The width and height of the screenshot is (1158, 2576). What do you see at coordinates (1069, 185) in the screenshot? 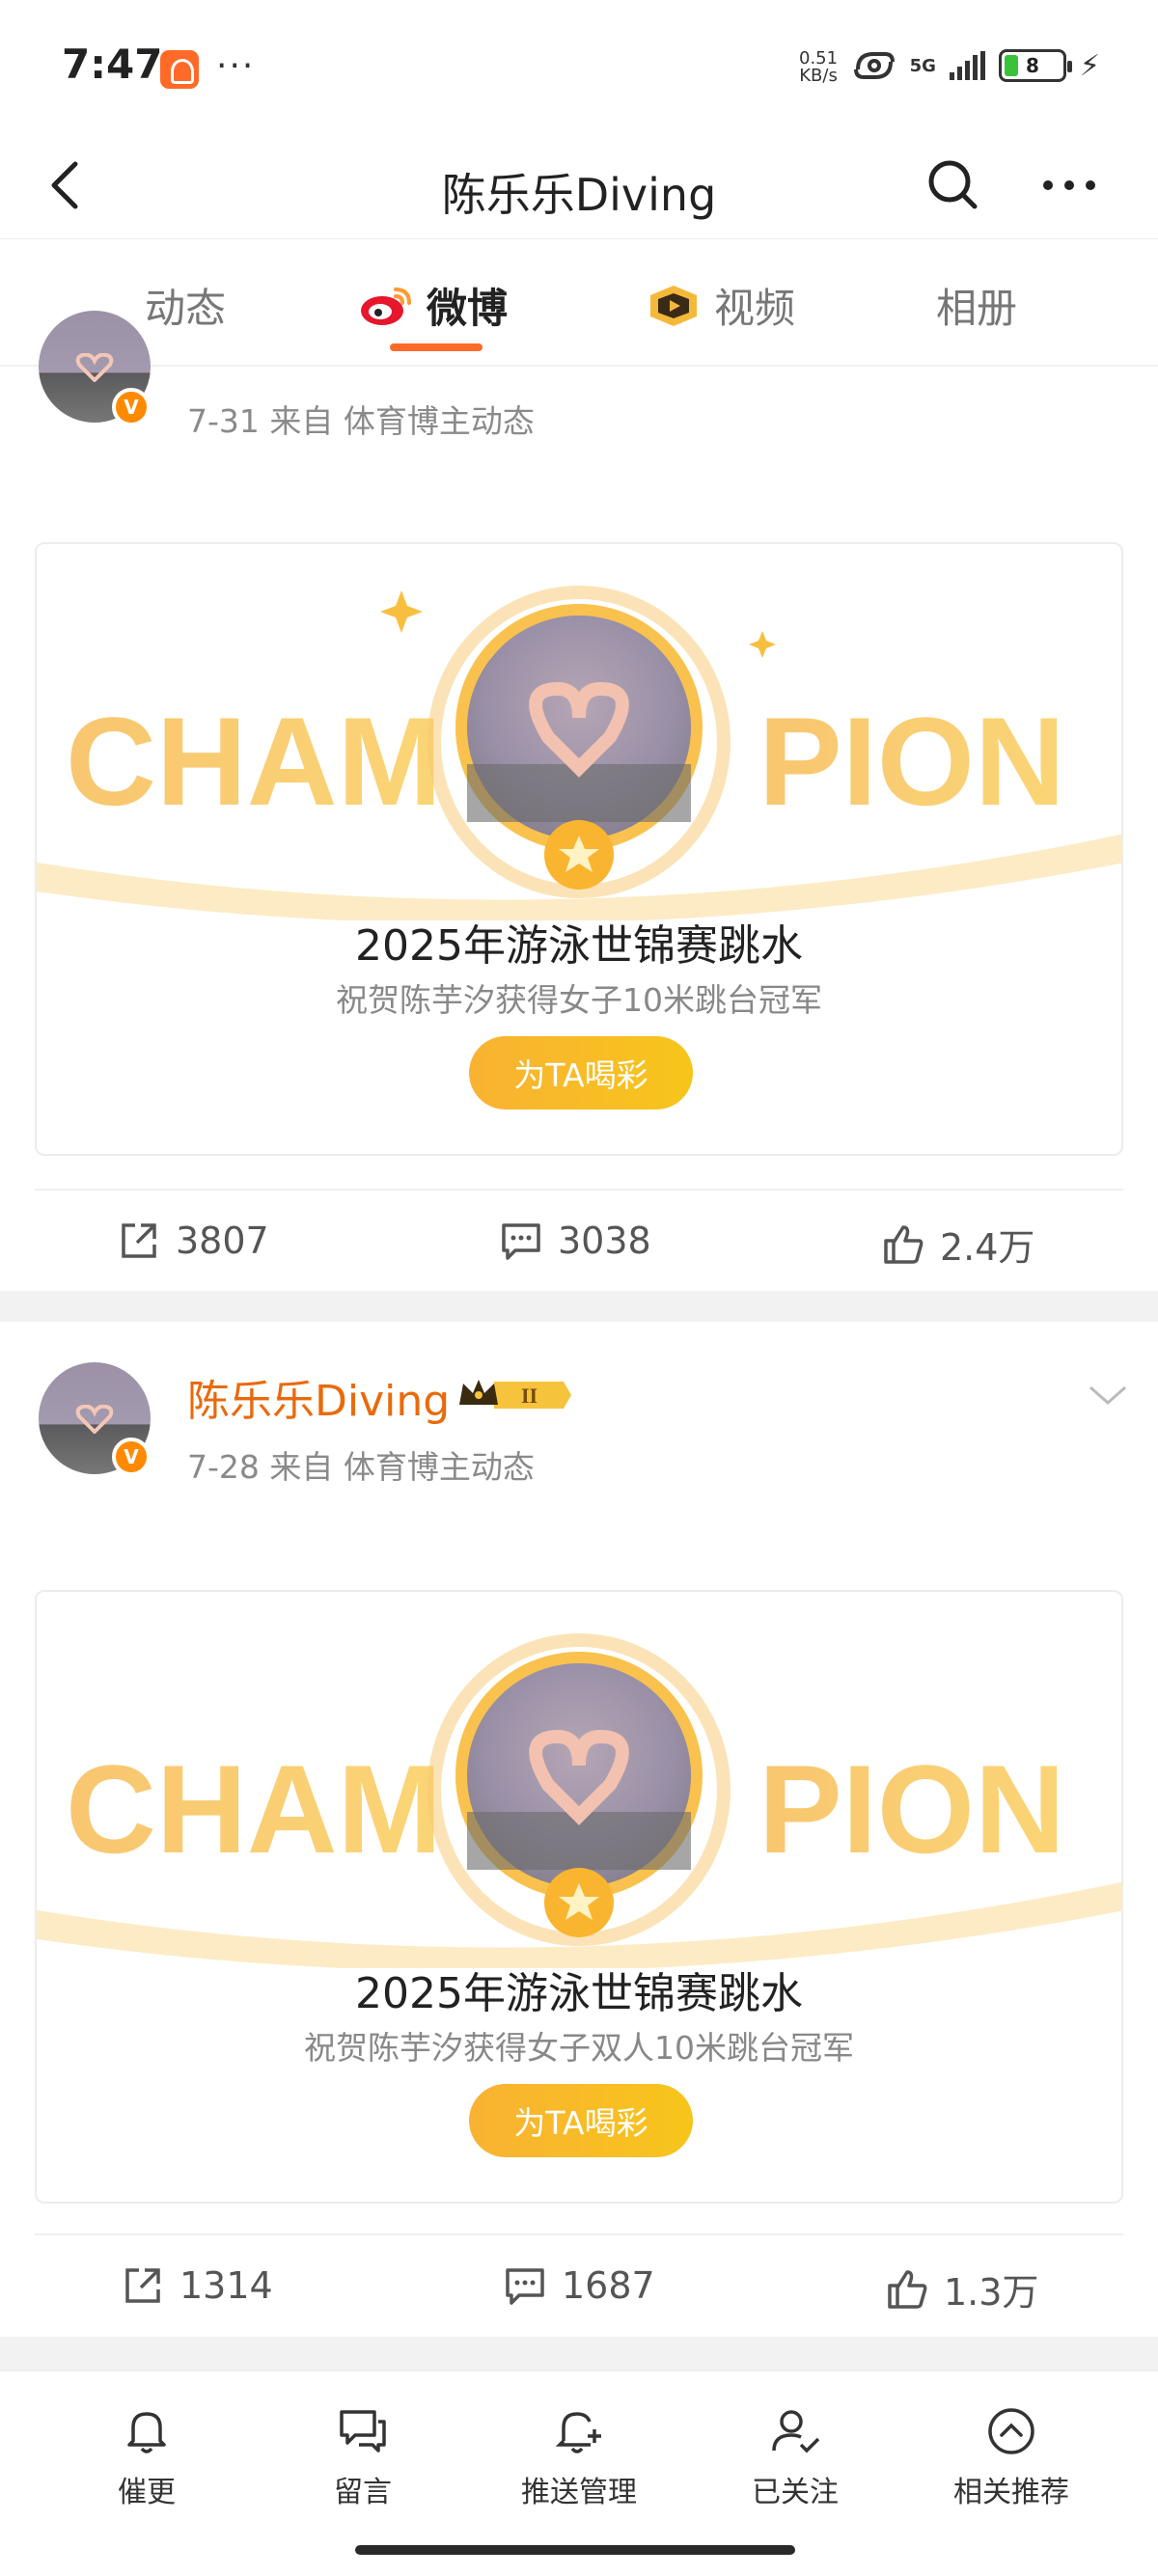
I see `more-options-icon` at bounding box center [1069, 185].